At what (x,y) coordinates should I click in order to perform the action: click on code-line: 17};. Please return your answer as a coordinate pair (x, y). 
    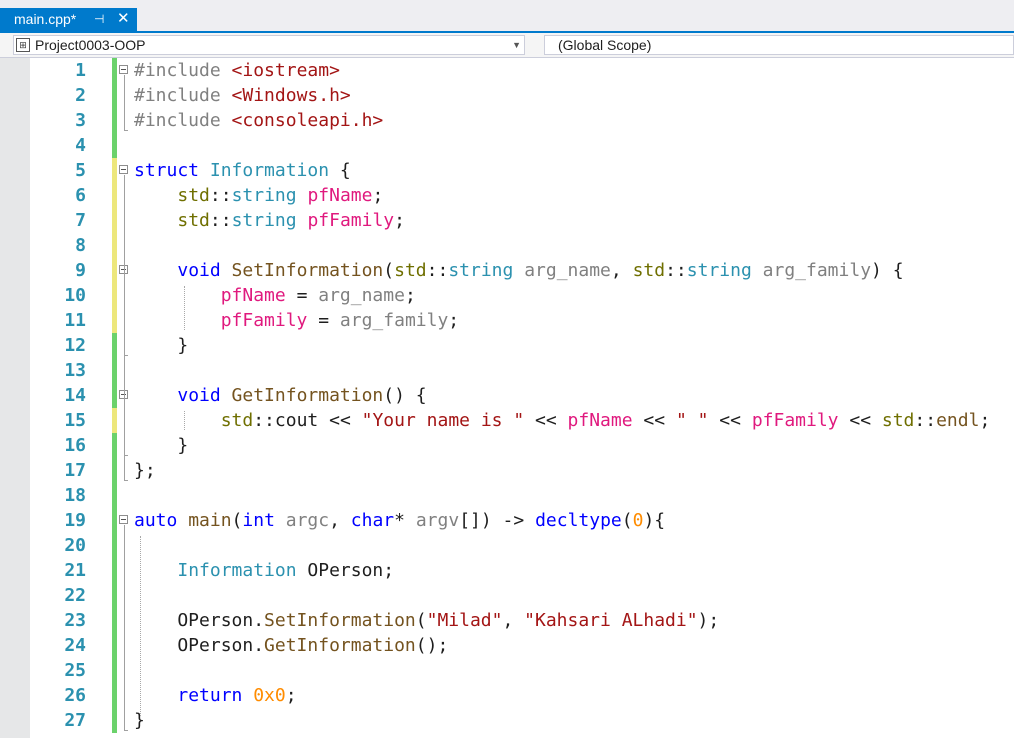
    Looking at the image, I should click on (507, 470).